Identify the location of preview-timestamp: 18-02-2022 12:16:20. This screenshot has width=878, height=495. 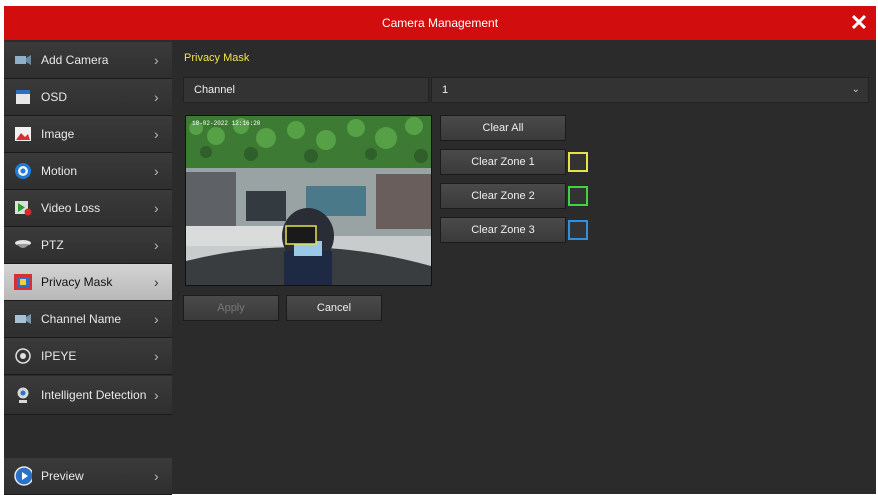
(226, 123).